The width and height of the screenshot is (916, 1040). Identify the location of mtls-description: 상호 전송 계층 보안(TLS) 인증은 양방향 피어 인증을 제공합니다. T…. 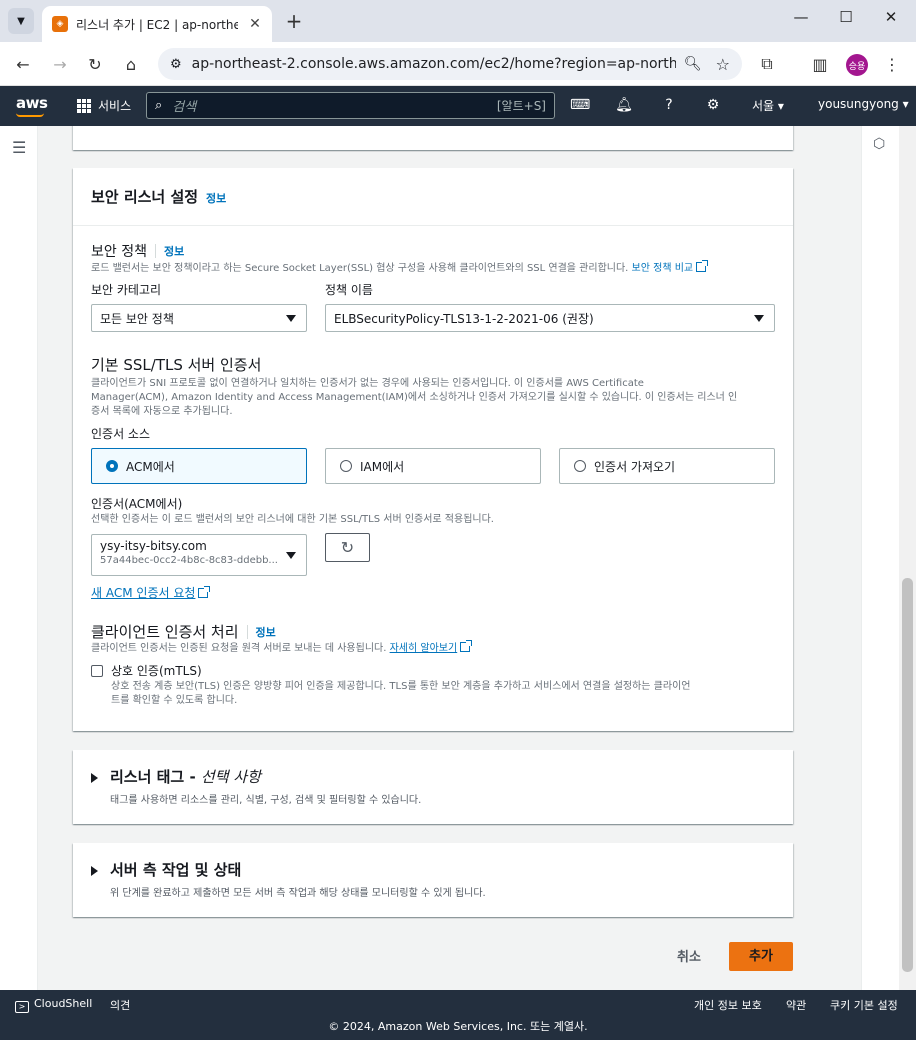
(400, 694).